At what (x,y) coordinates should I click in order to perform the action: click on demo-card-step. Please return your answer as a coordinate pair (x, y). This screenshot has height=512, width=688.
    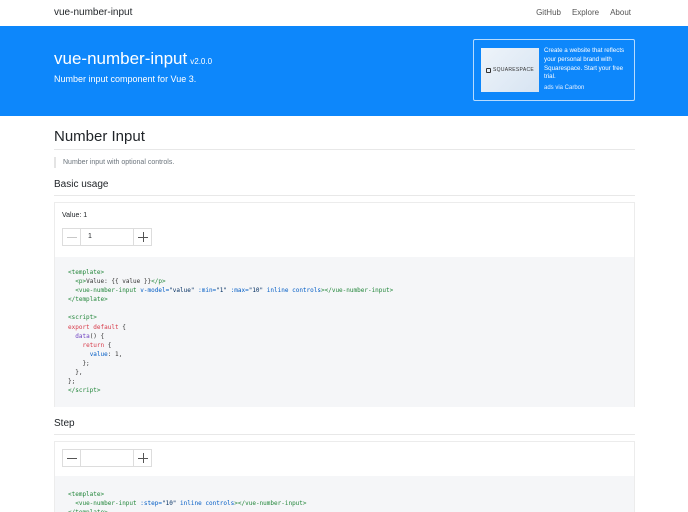
    Looking at the image, I should click on (344, 458).